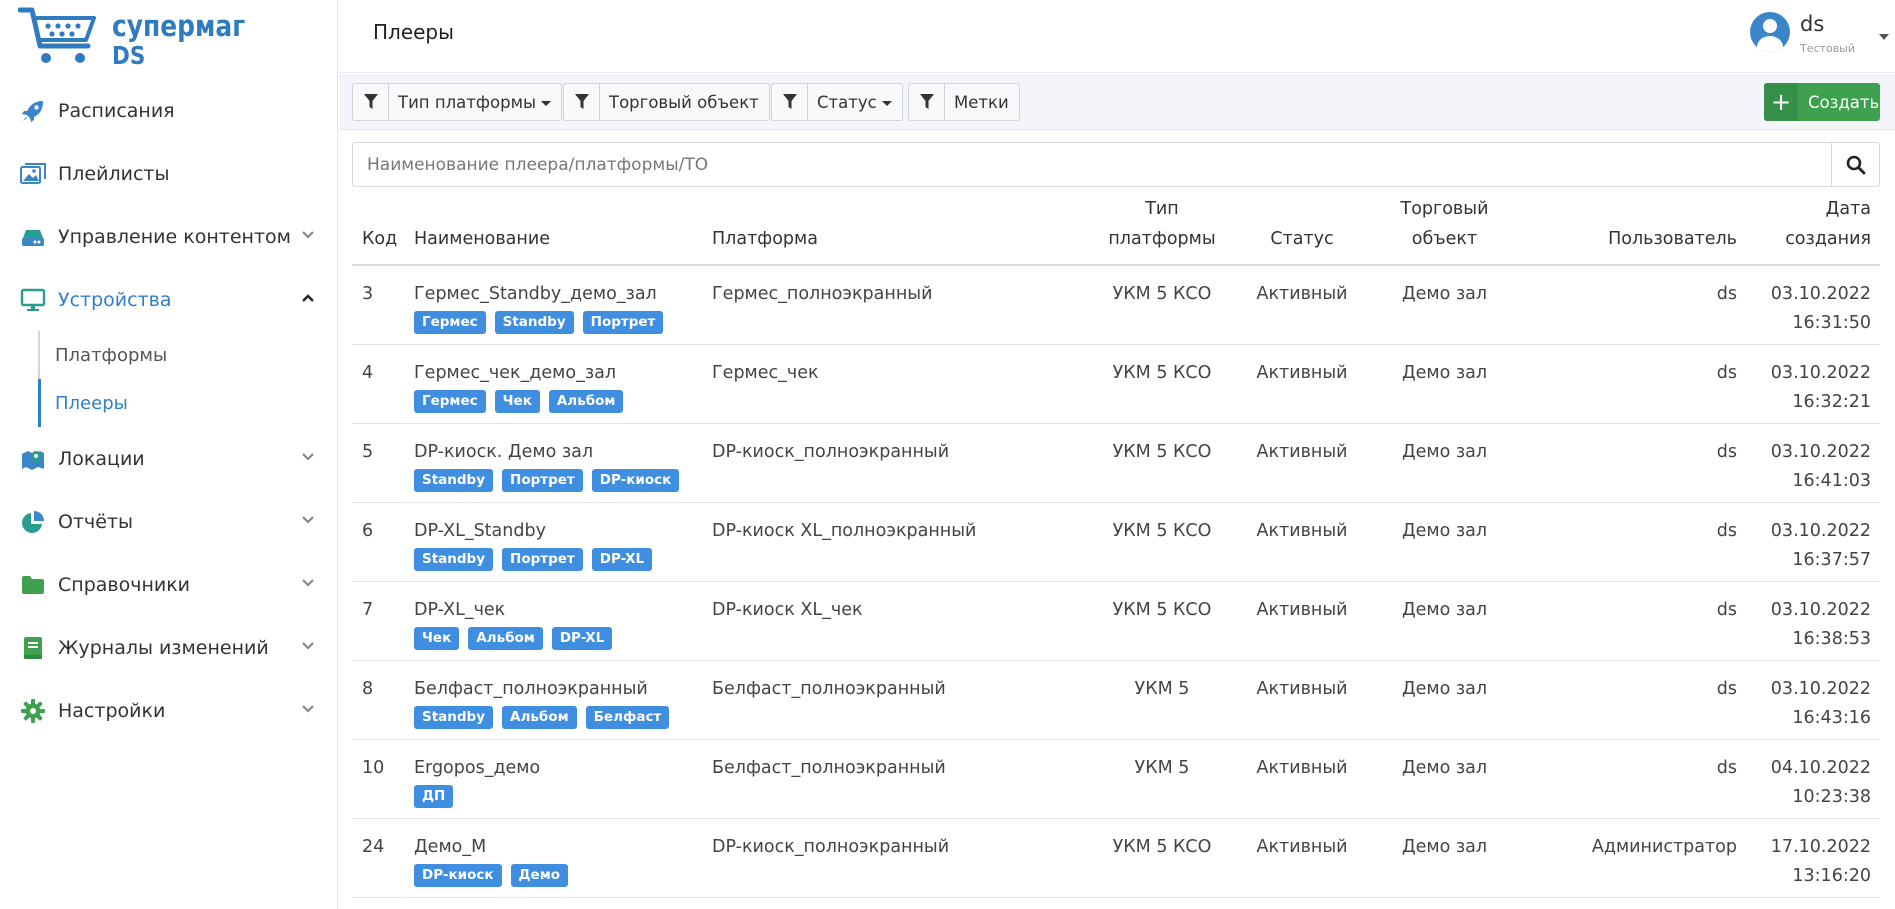  What do you see at coordinates (308, 457) in the screenshot?
I see `chevron-down-icon` at bounding box center [308, 457].